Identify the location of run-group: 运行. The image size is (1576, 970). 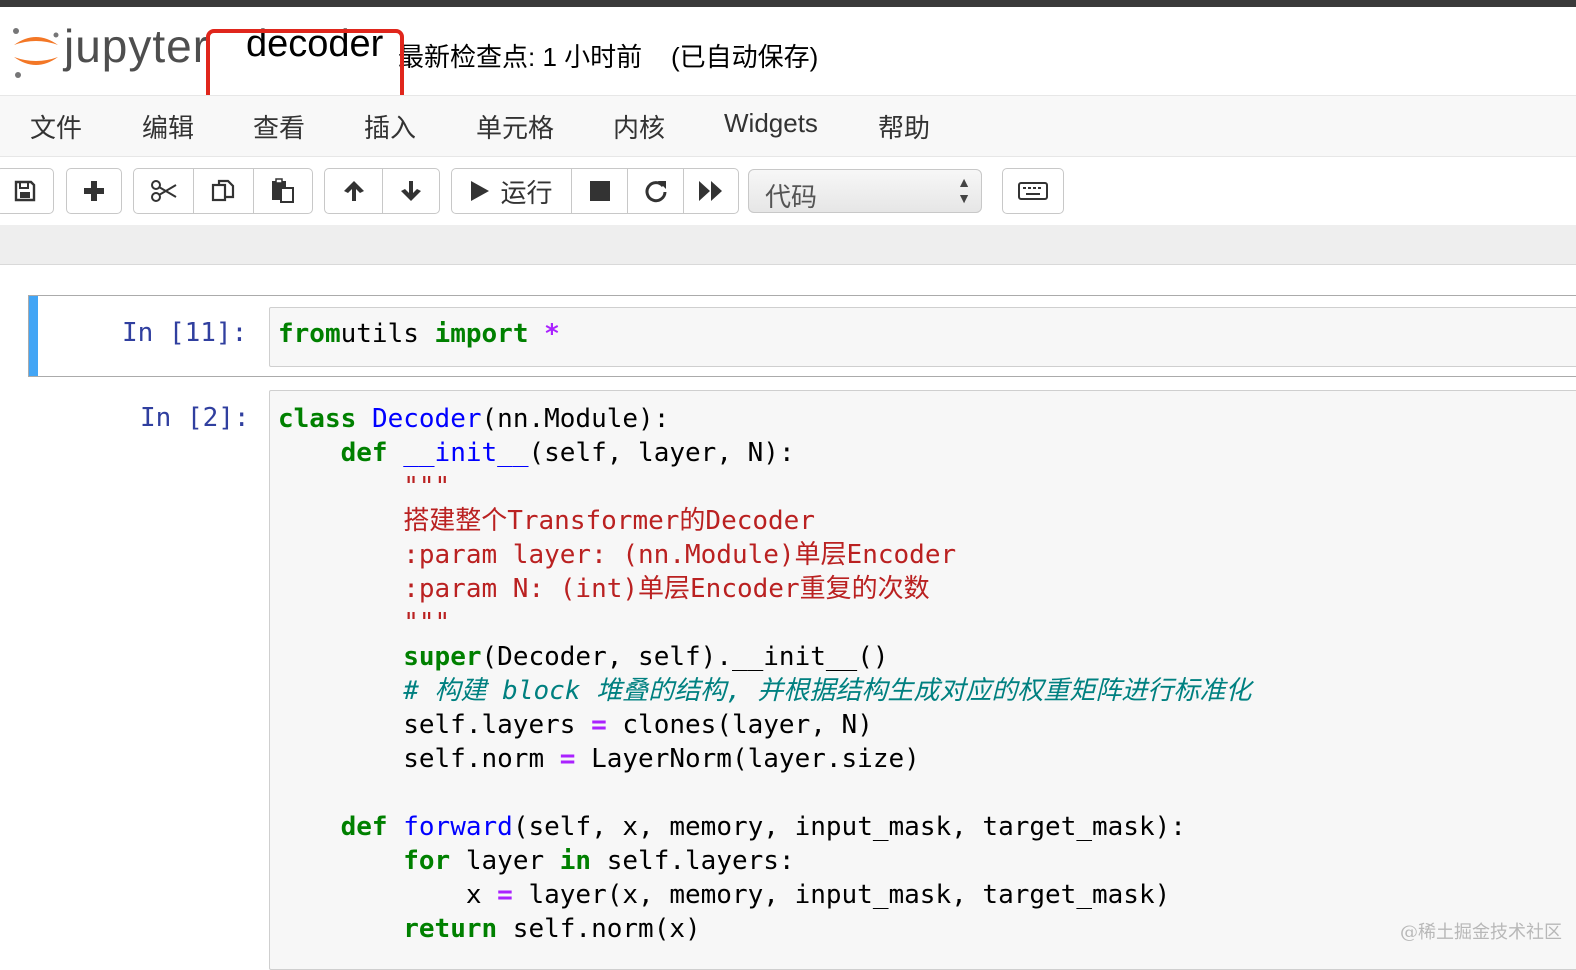
(595, 191).